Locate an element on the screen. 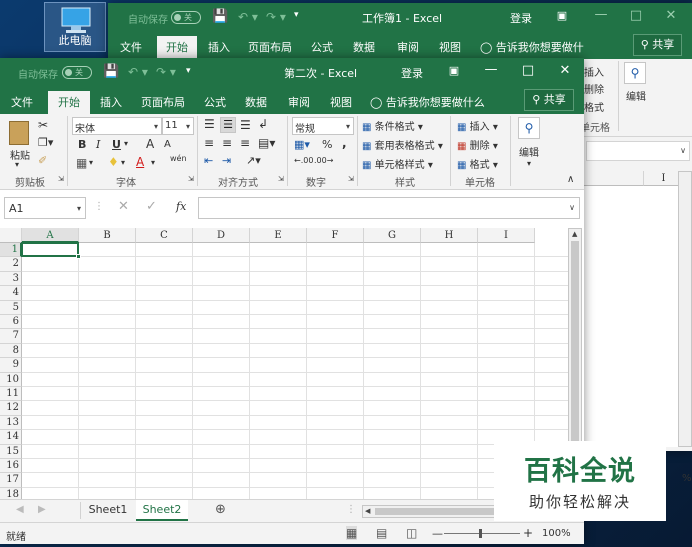 This screenshot has height=547, width=692. font-size-select: 11 ▾ is located at coordinates (178, 126).